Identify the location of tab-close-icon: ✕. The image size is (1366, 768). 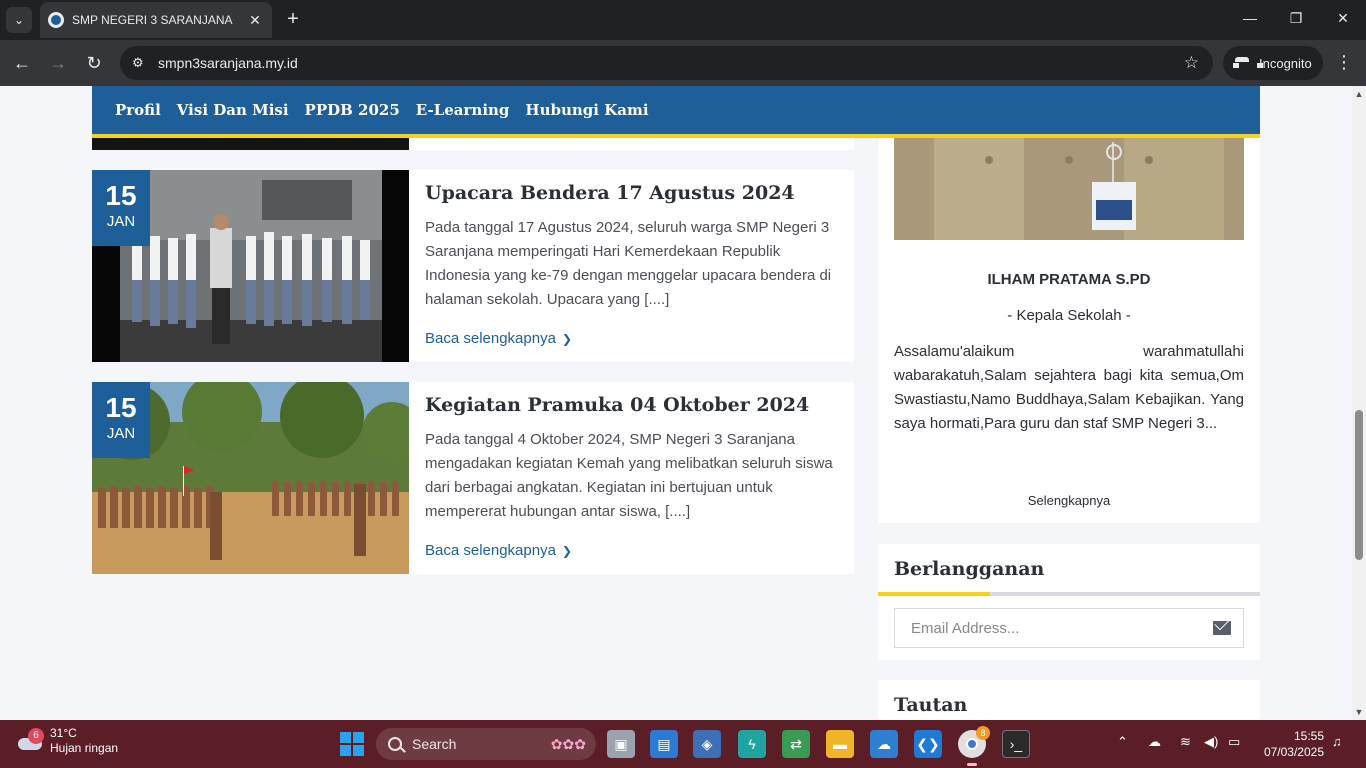
(255, 20).